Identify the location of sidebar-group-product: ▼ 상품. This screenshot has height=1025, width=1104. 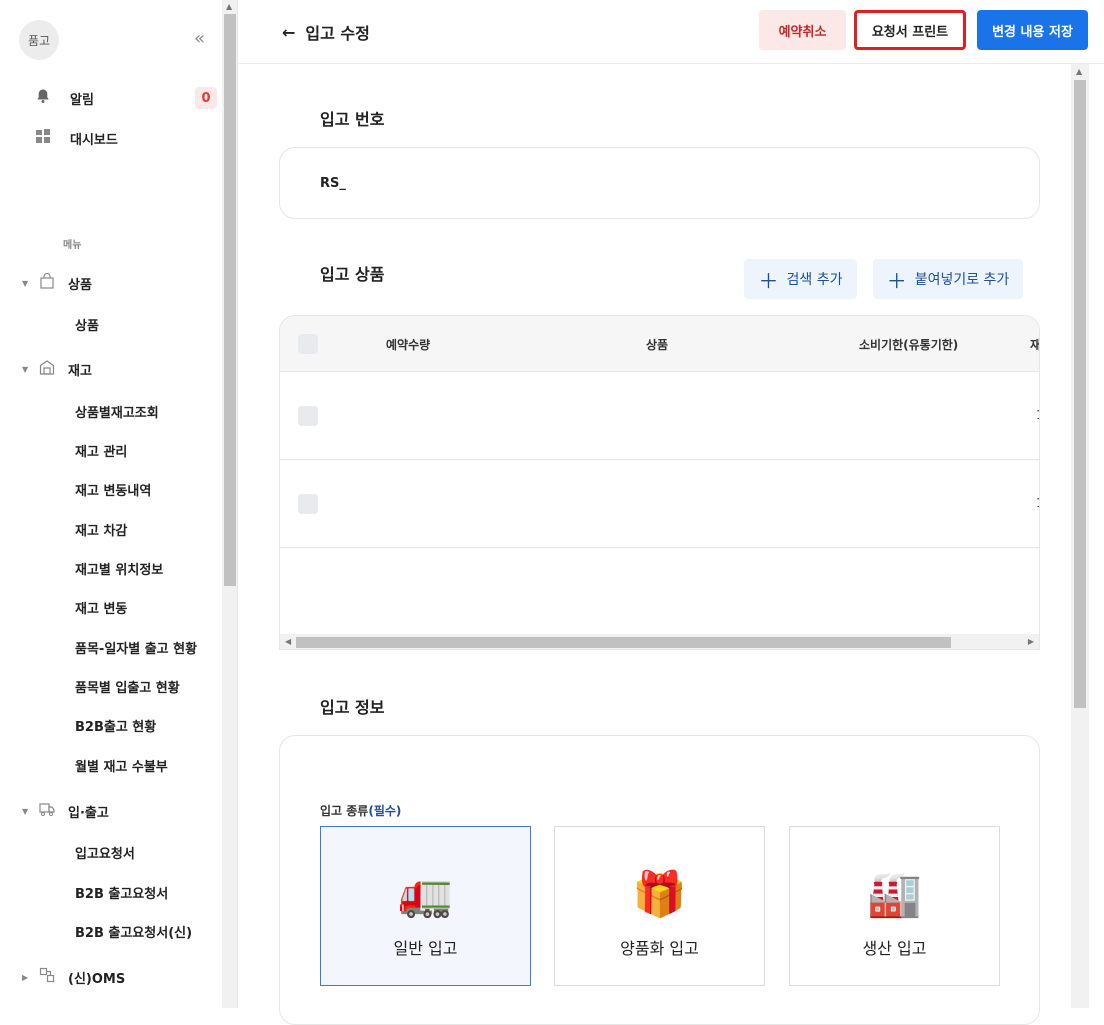
(57, 283).